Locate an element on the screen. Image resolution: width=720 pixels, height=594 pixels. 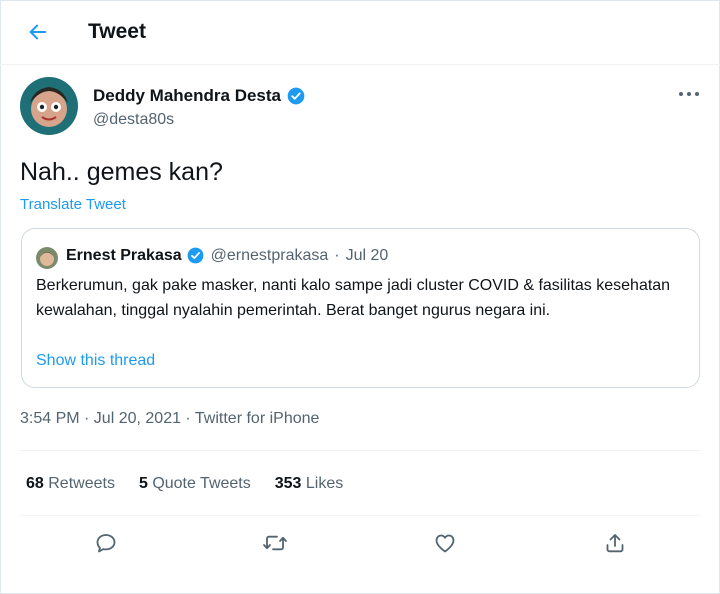
retweets-count: 68 is located at coordinates (35, 483).